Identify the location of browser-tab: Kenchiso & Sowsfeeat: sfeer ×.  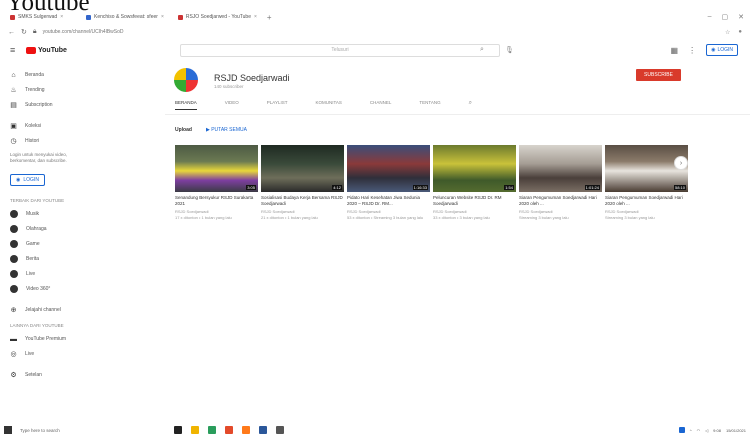
(125, 17).